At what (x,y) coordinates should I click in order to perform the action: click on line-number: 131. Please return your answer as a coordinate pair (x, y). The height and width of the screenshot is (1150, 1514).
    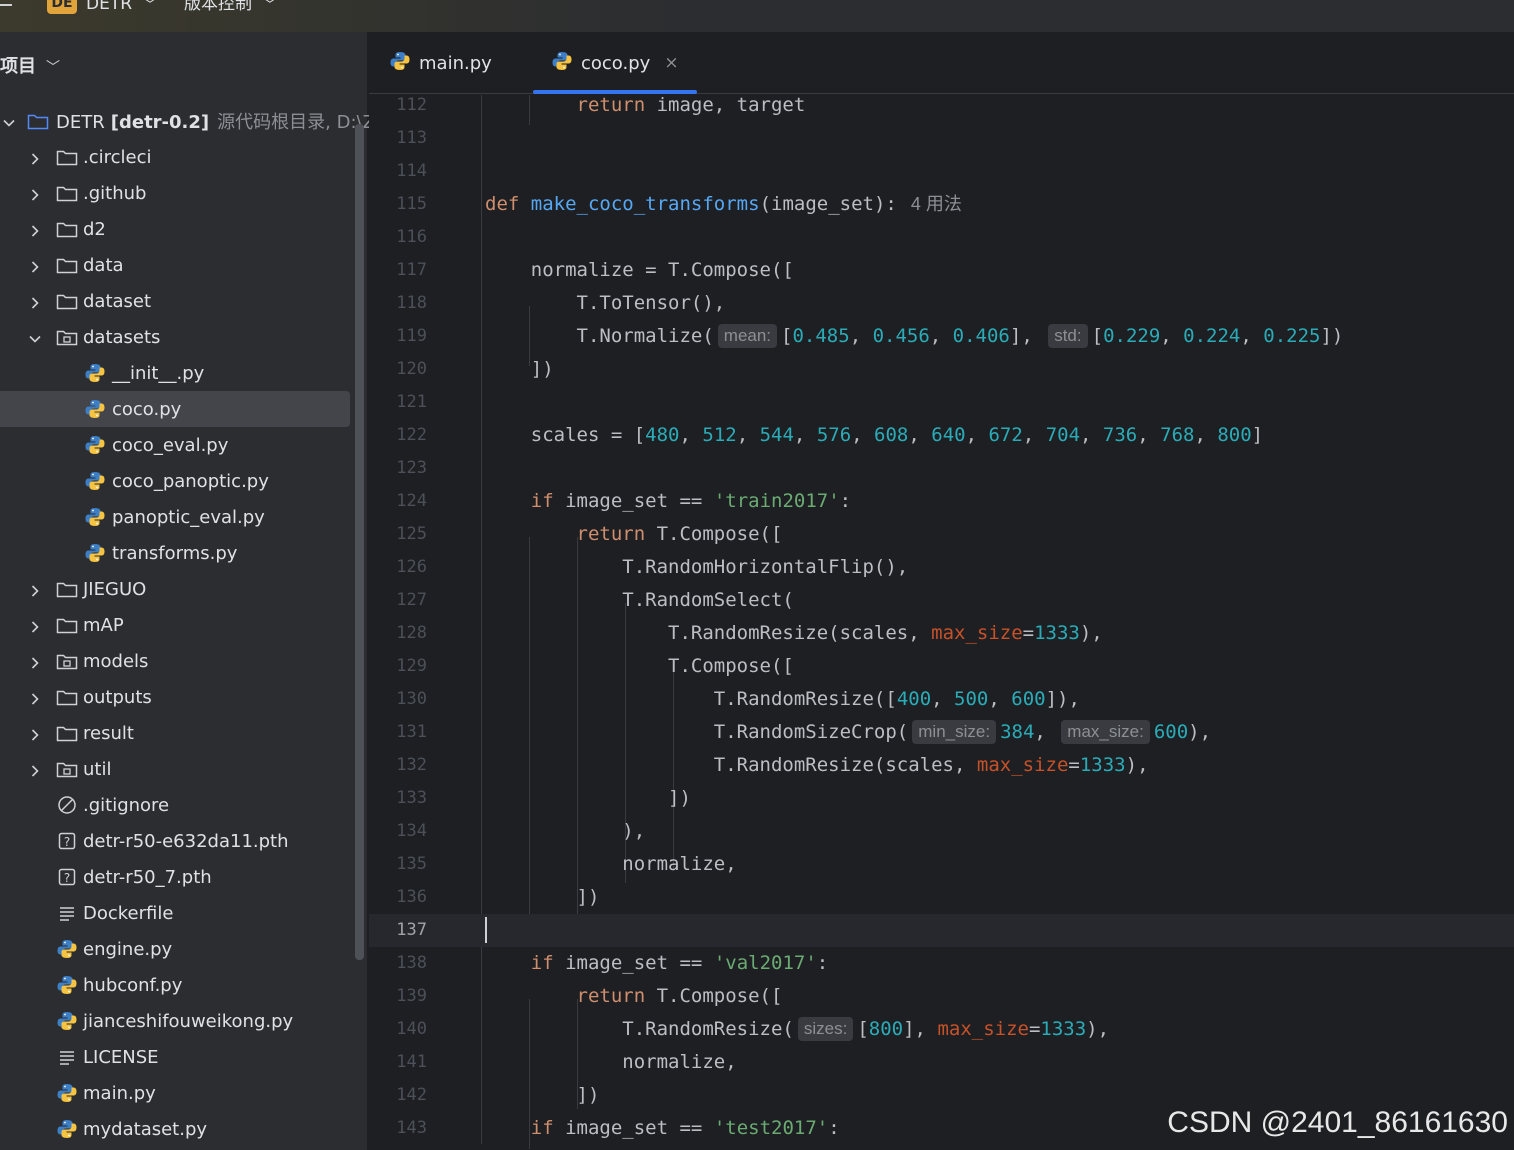
    Looking at the image, I should click on (398, 732).